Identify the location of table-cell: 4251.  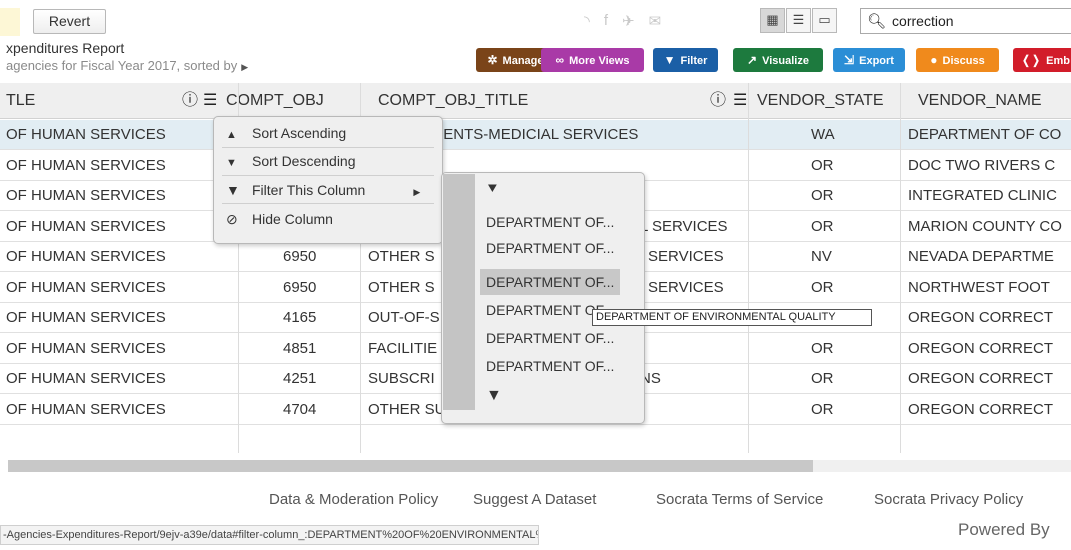
(300, 378).